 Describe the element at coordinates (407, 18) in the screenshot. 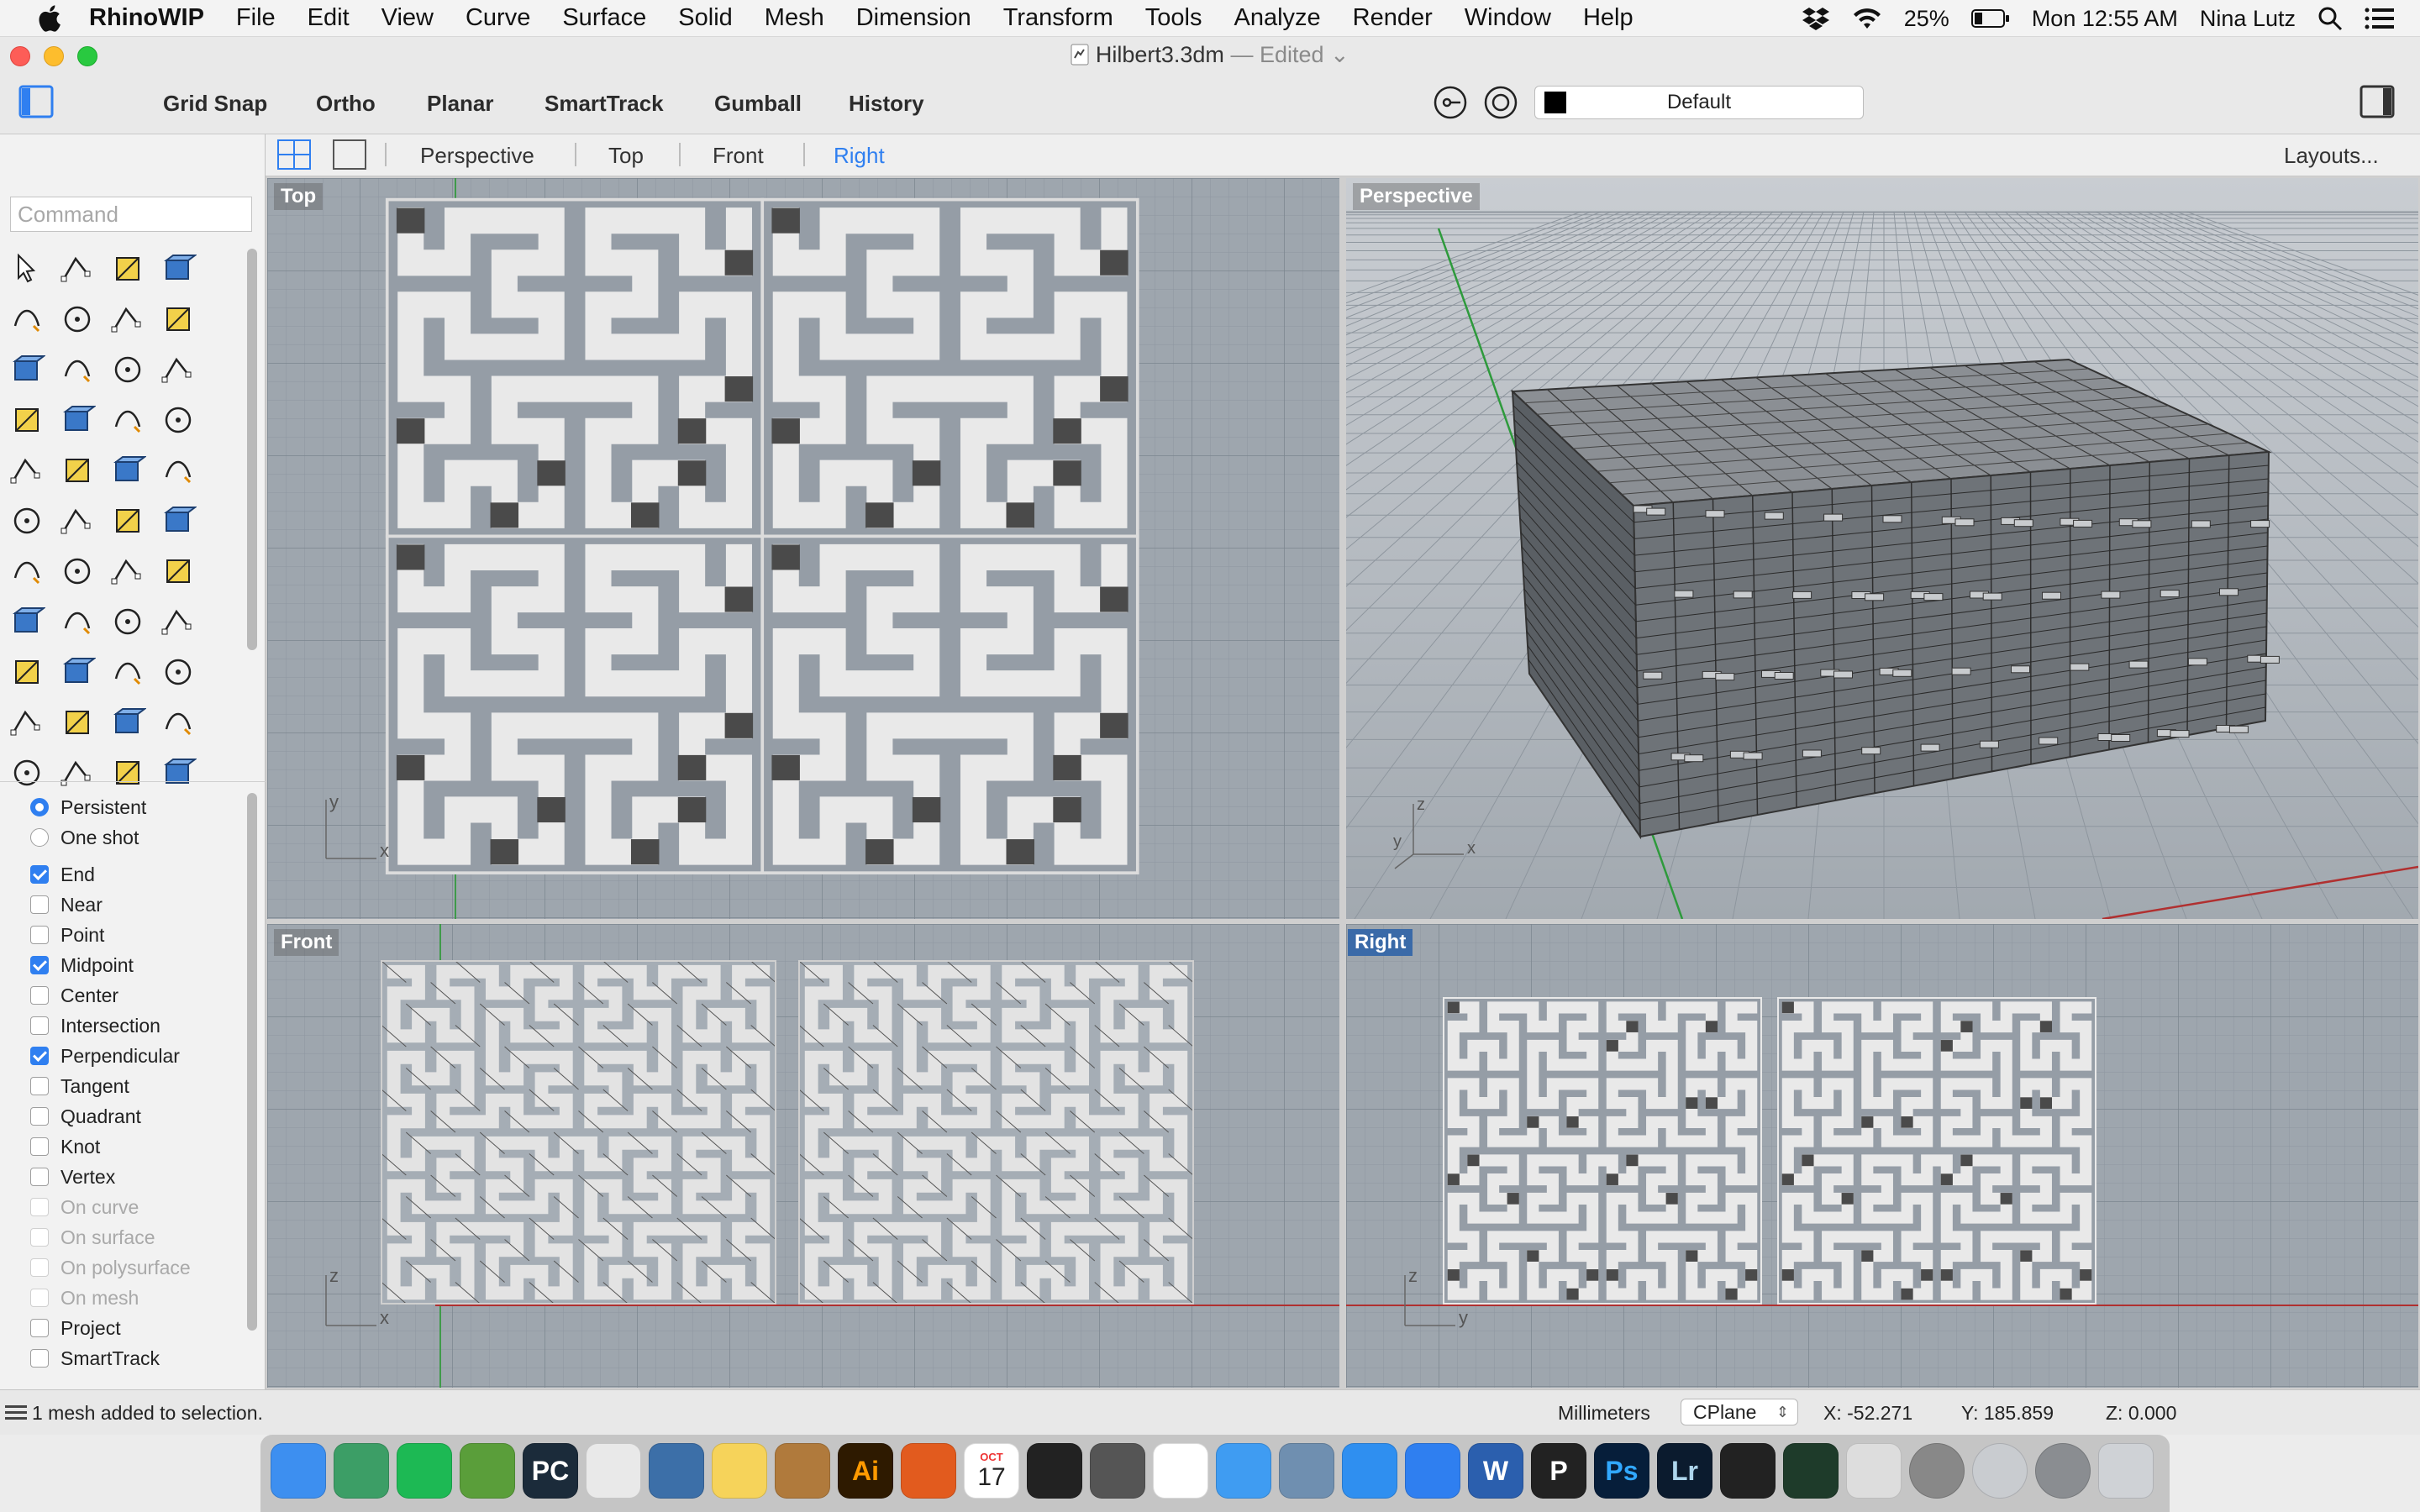

I see `menu-view: View` at that location.